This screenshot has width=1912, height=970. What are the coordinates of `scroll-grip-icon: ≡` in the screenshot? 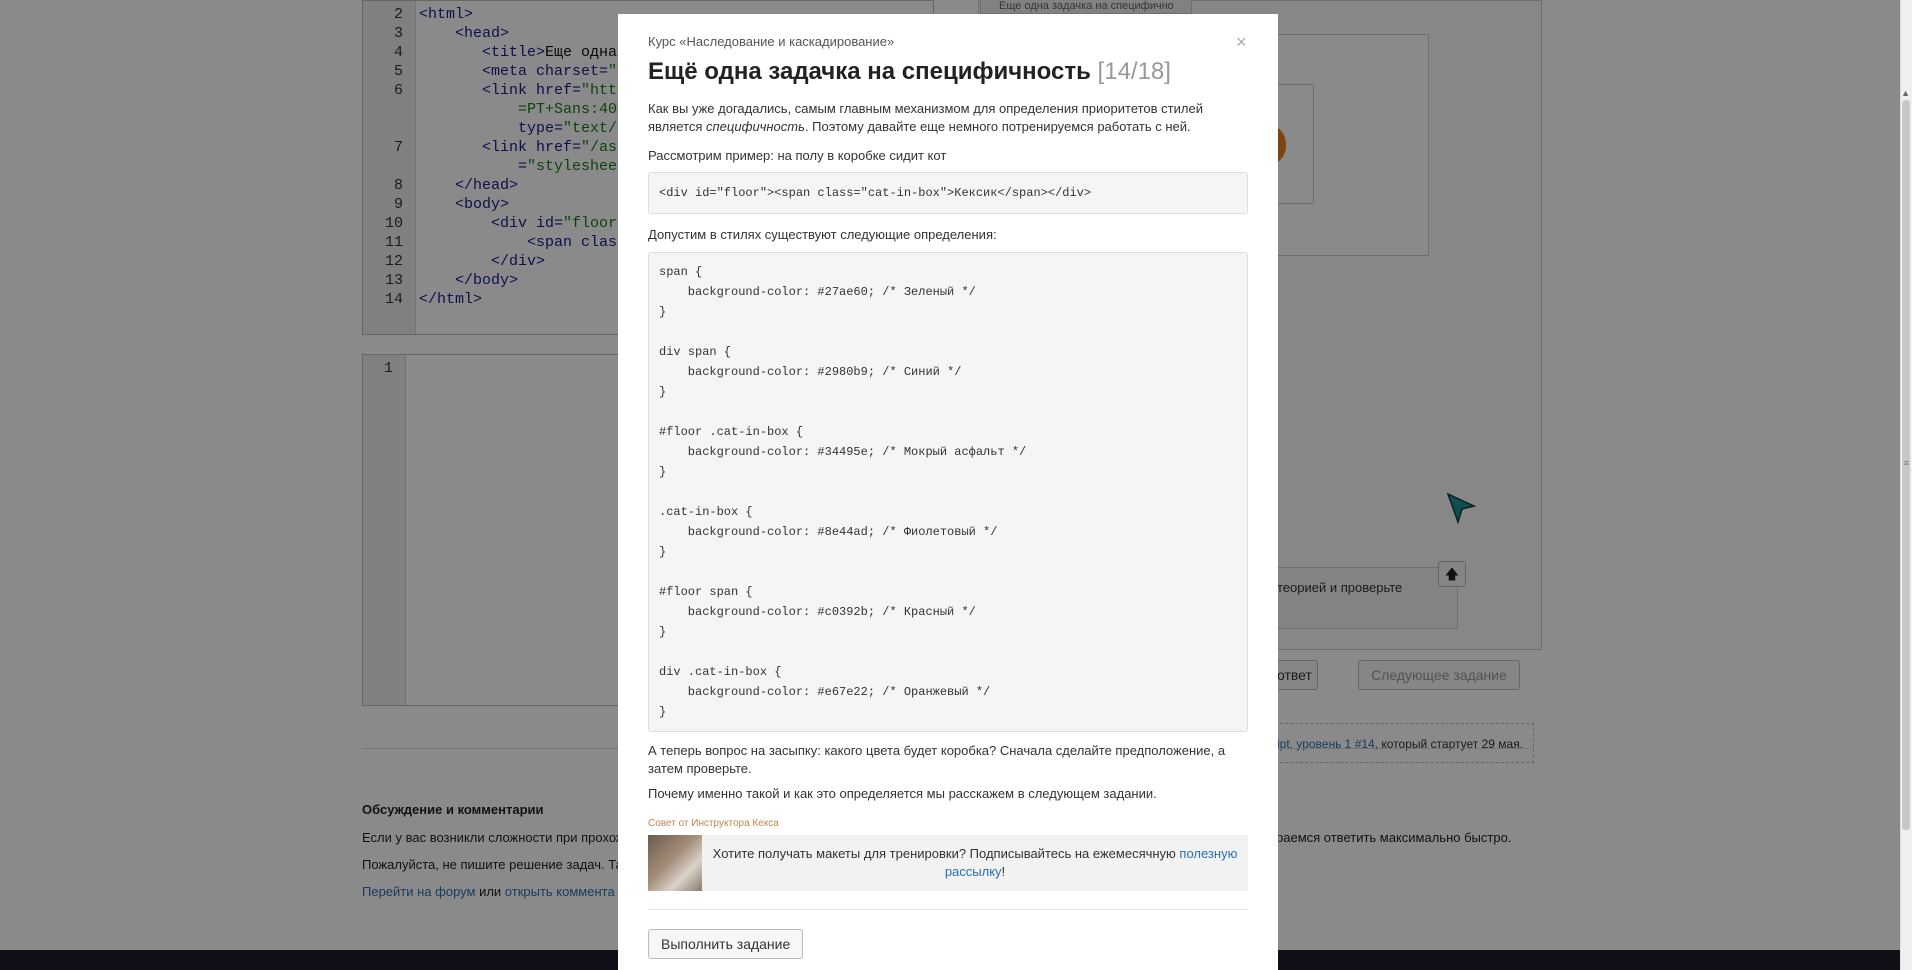 It's located at (1906, 463).